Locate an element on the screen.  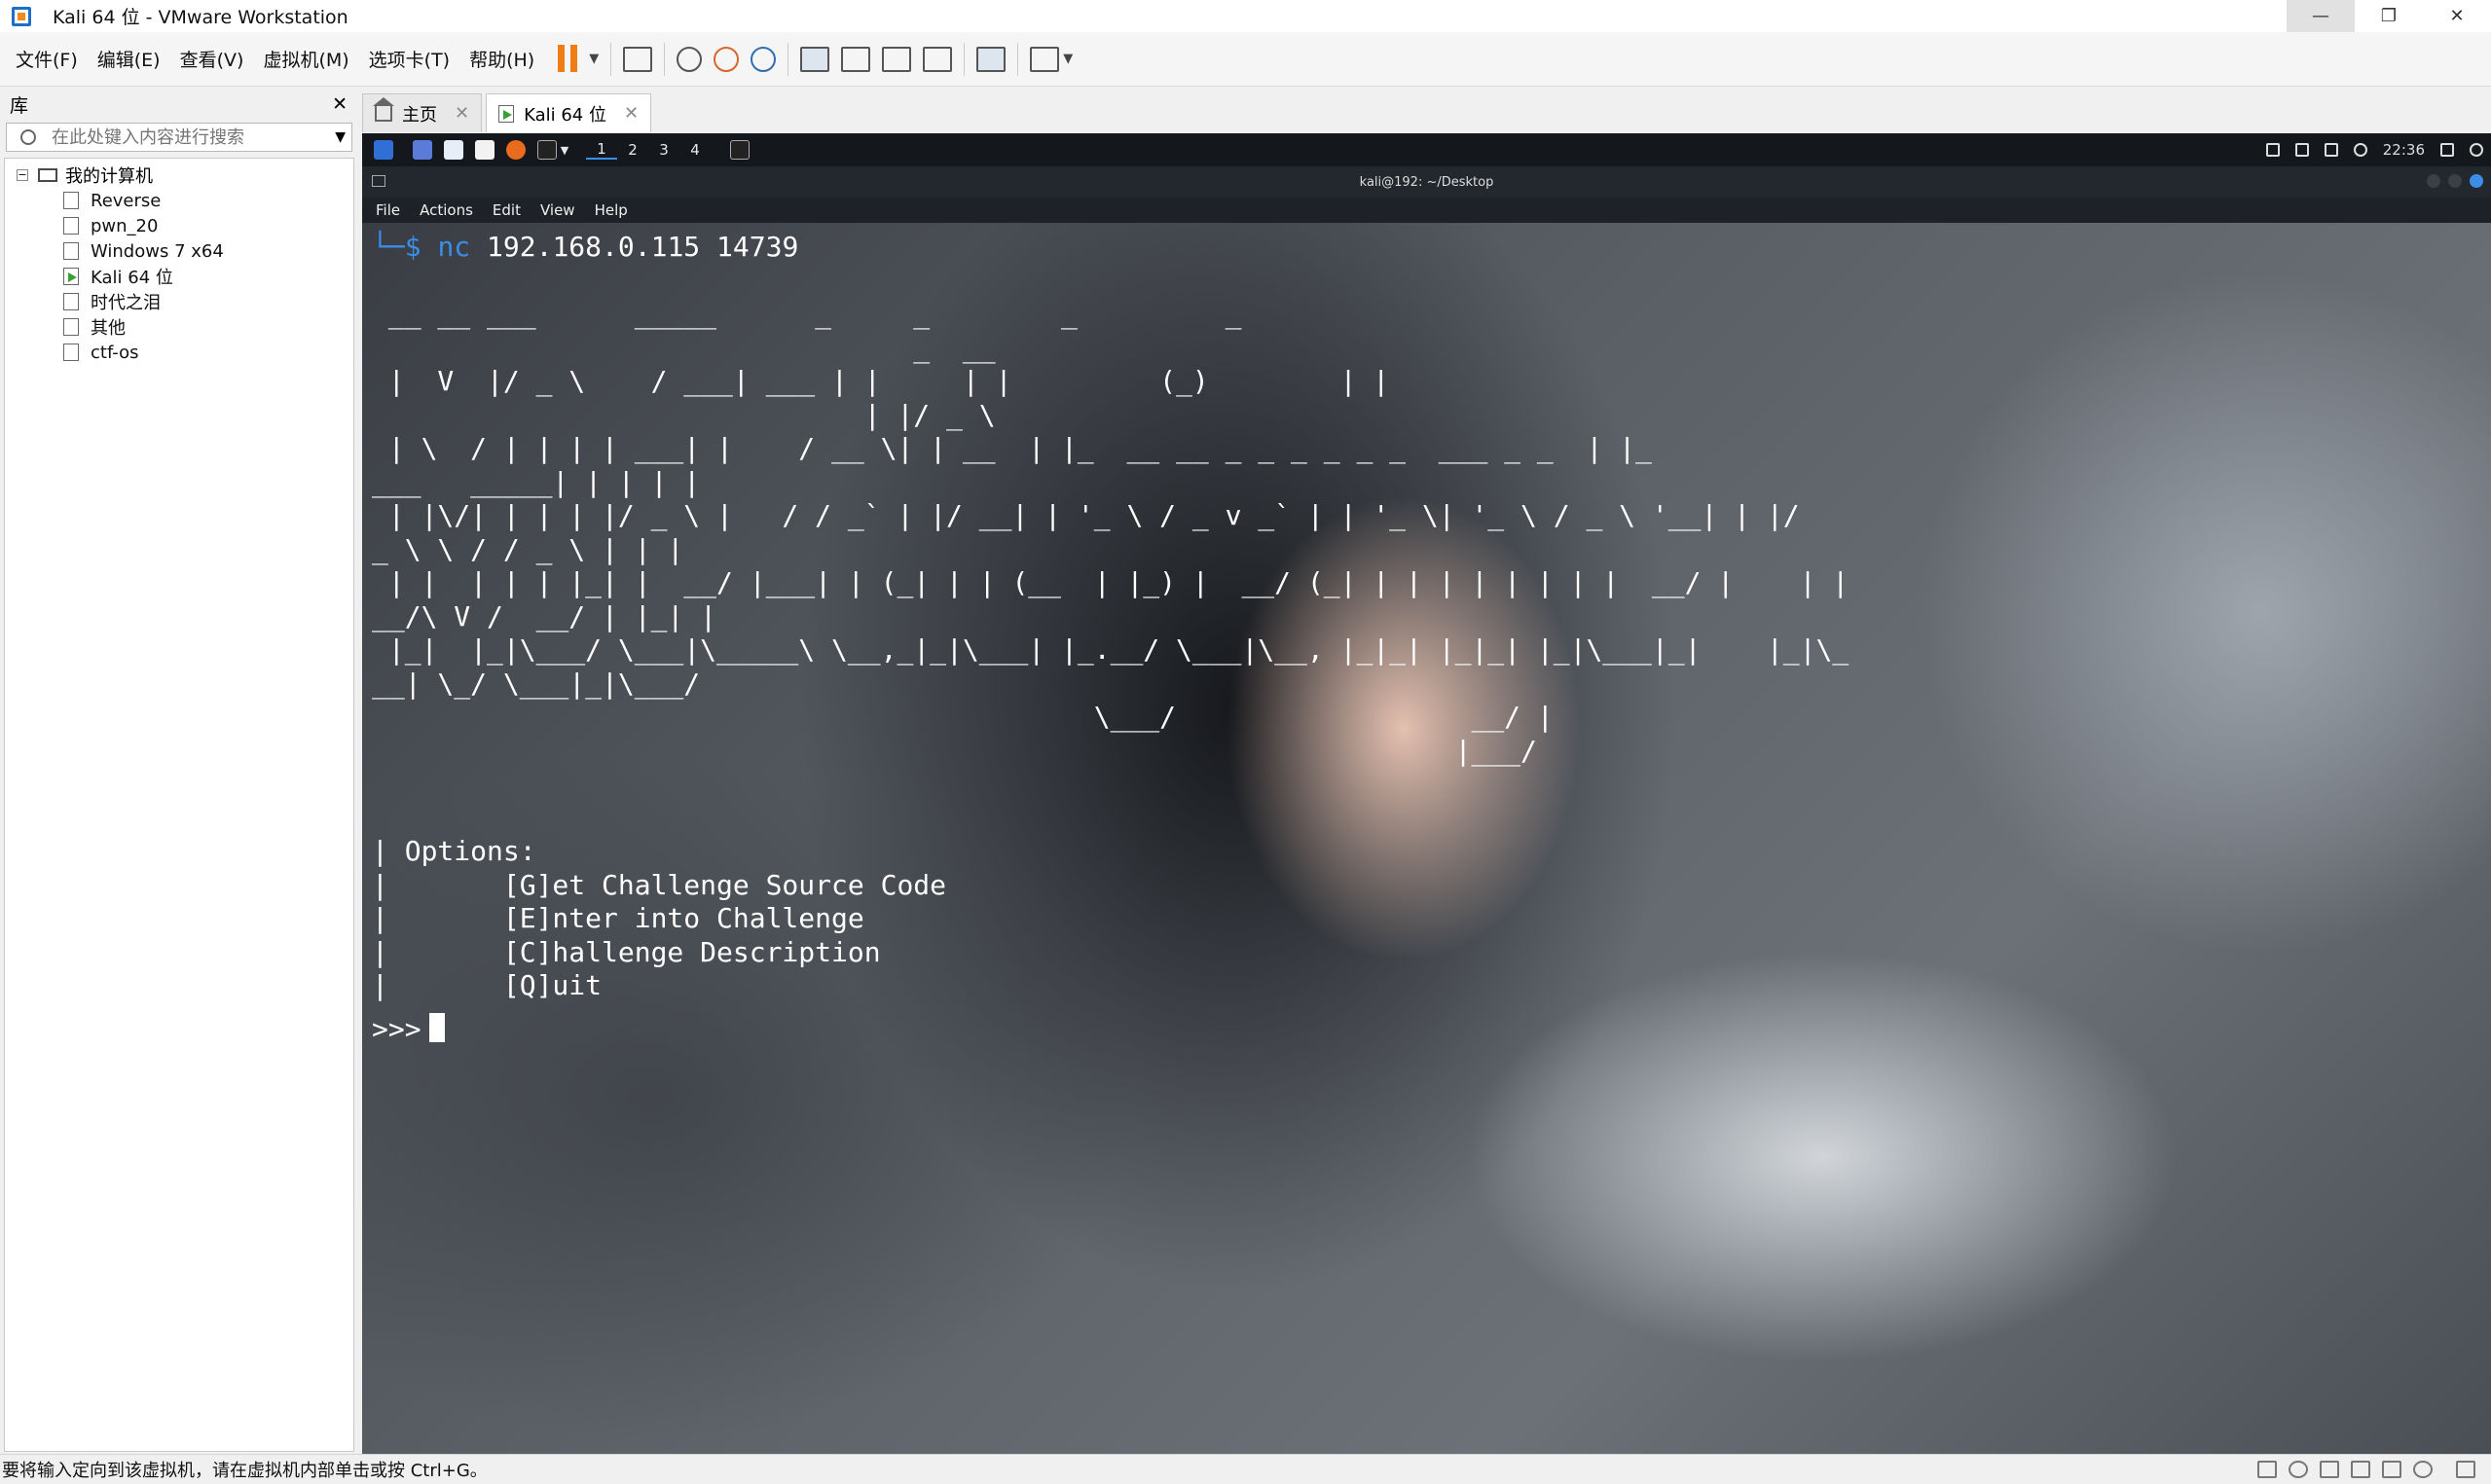
tree-item-pwn20: pwn_20 is located at coordinates (179, 226).